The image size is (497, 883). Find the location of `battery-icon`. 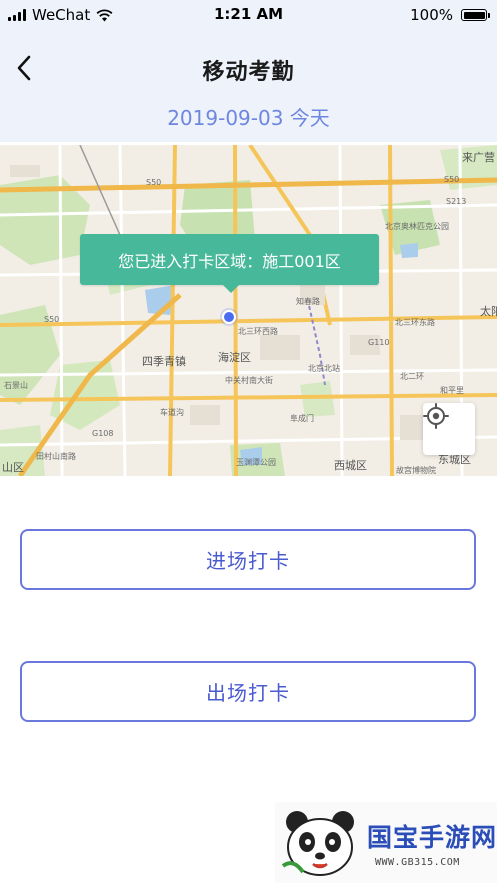

battery-icon is located at coordinates (475, 15).